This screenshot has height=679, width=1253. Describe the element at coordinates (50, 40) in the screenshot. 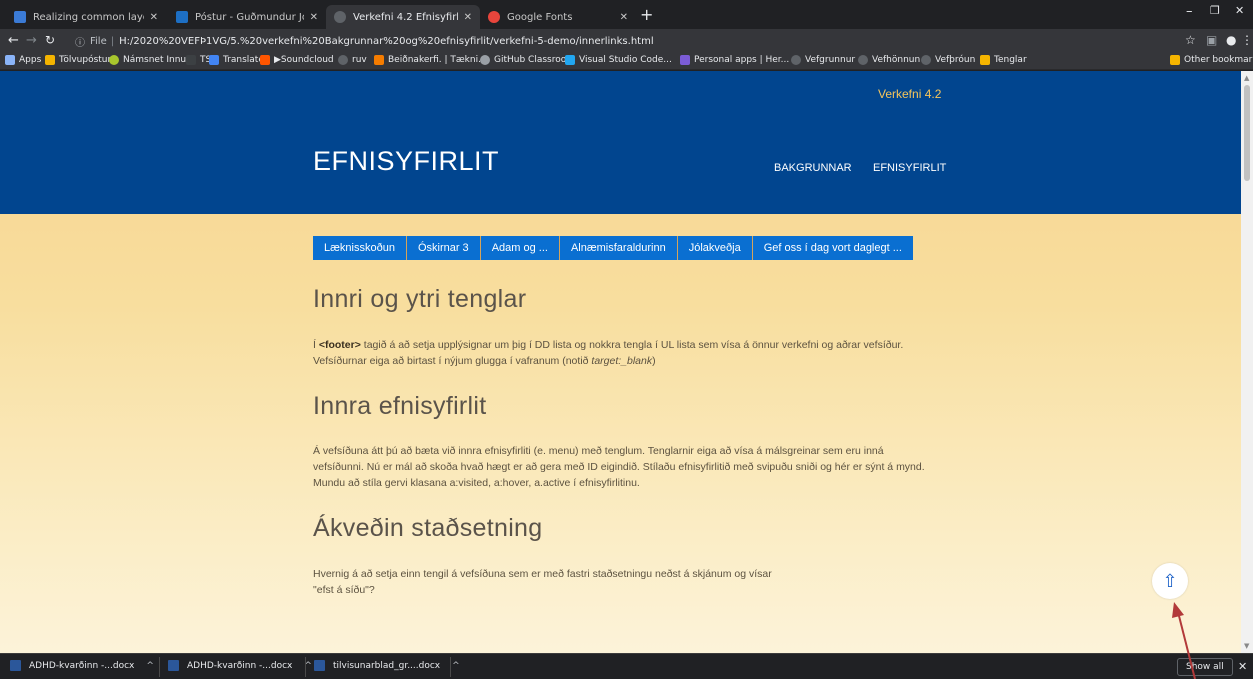

I see `reload-icon: ↻` at that location.